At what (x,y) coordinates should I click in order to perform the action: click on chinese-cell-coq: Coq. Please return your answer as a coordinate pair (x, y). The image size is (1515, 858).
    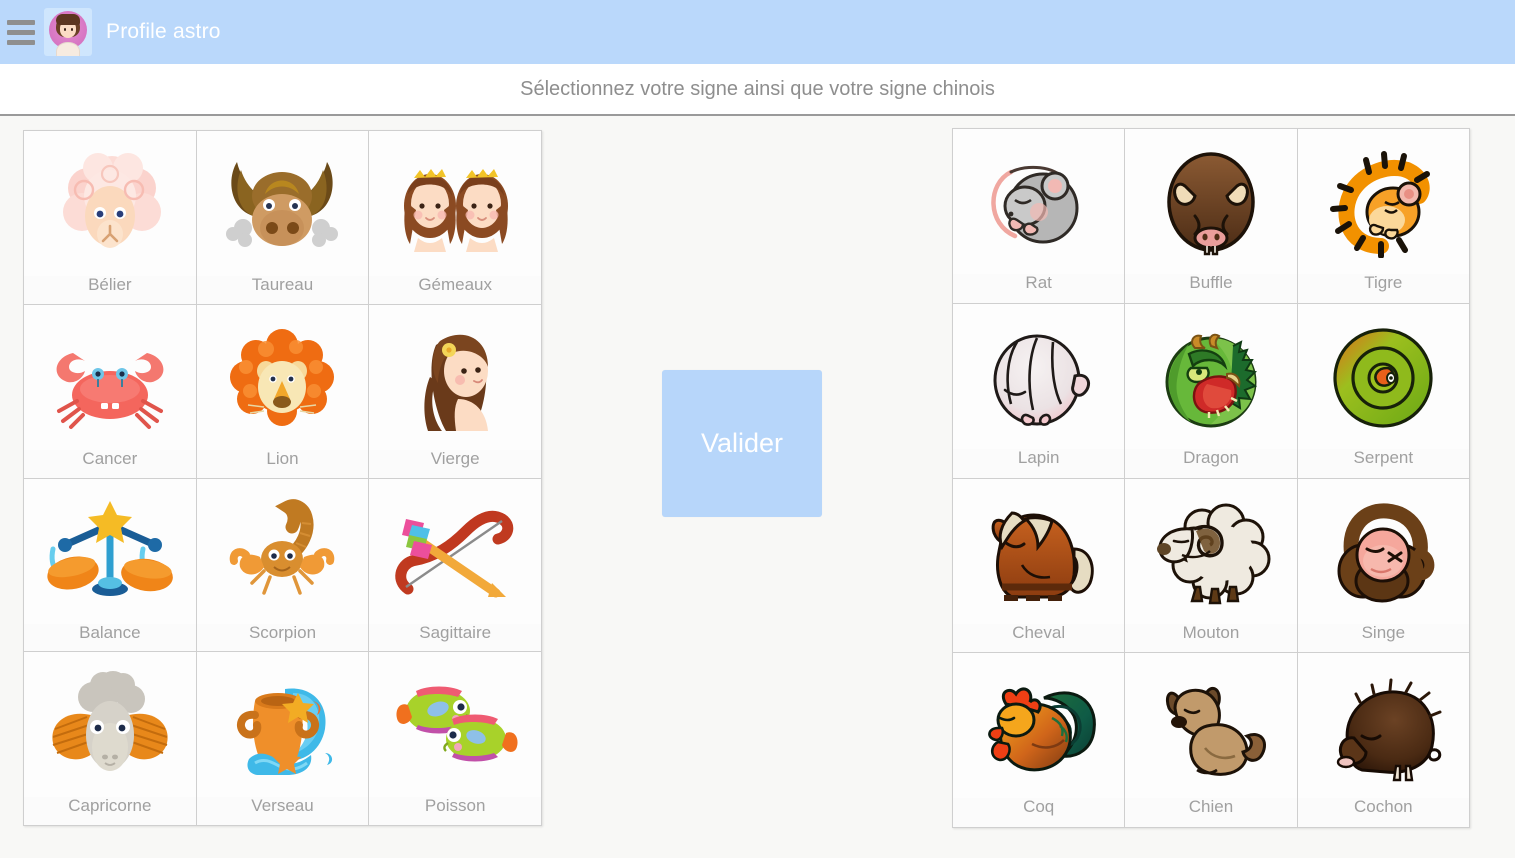
    Looking at the image, I should click on (1039, 740).